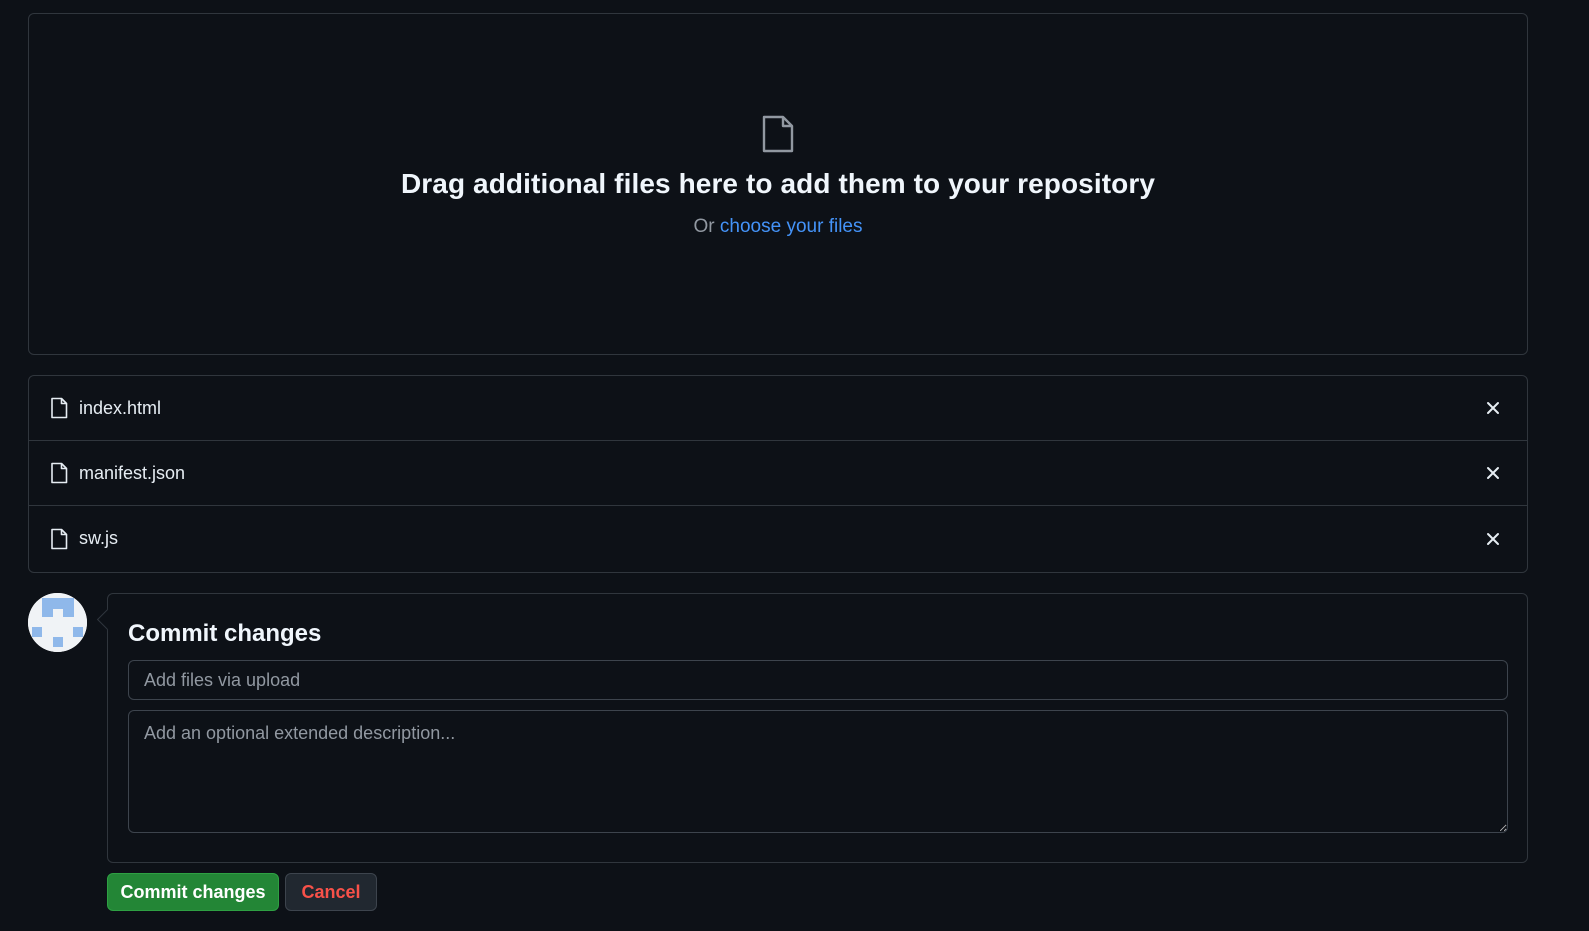 Image resolution: width=1589 pixels, height=931 pixels. I want to click on file-name: manifest.json, so click(132, 472).